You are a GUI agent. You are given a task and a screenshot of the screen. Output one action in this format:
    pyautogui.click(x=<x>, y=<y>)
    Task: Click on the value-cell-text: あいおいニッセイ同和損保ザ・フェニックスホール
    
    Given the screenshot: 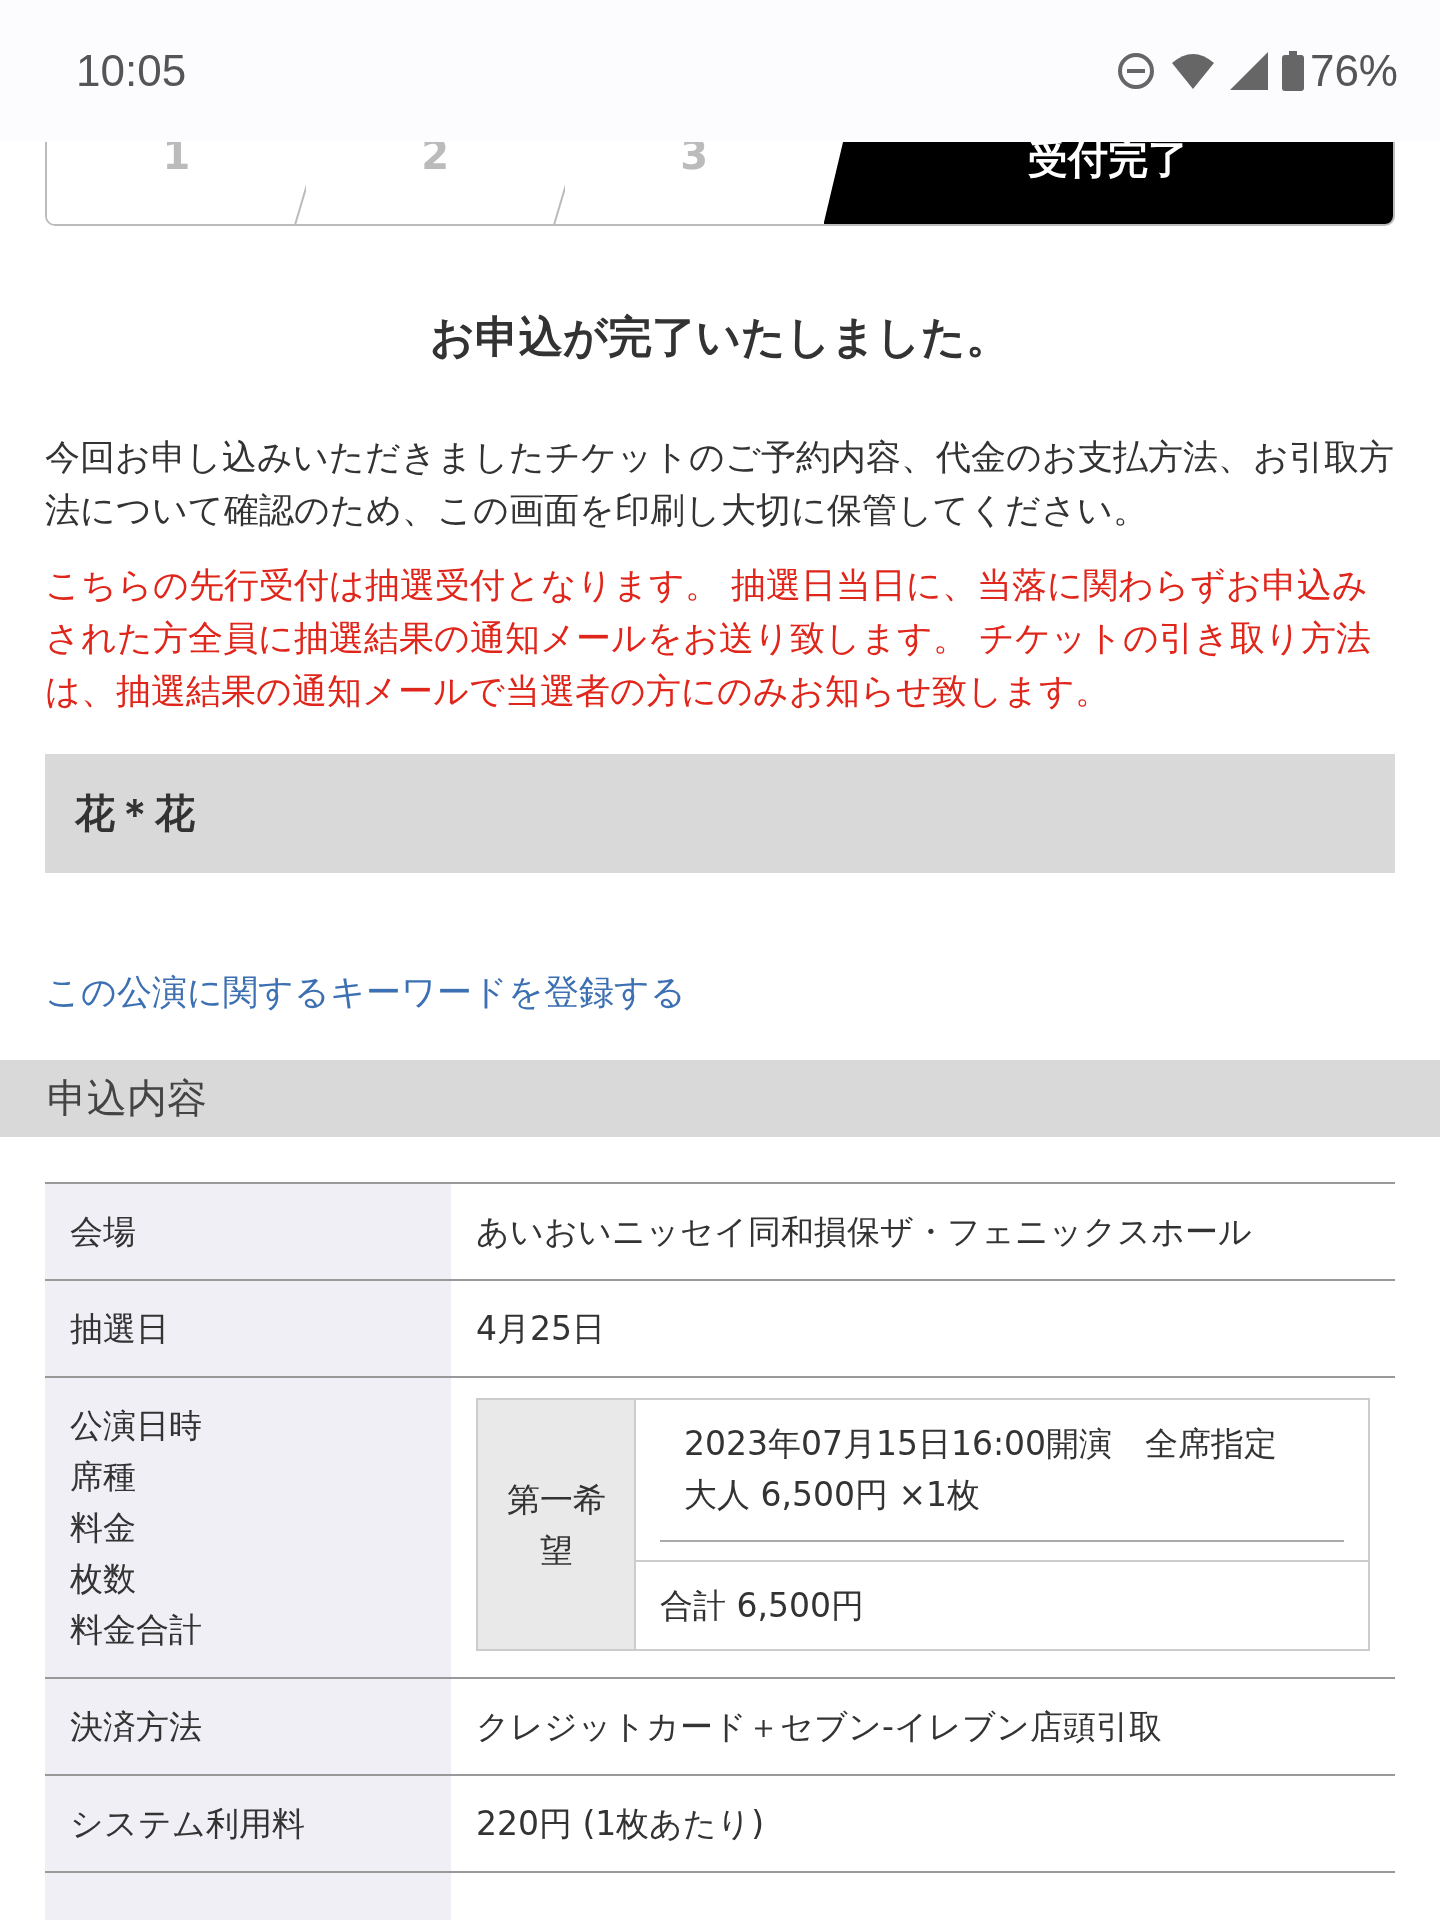 What is the action you would take?
    pyautogui.click(x=864, y=1232)
    